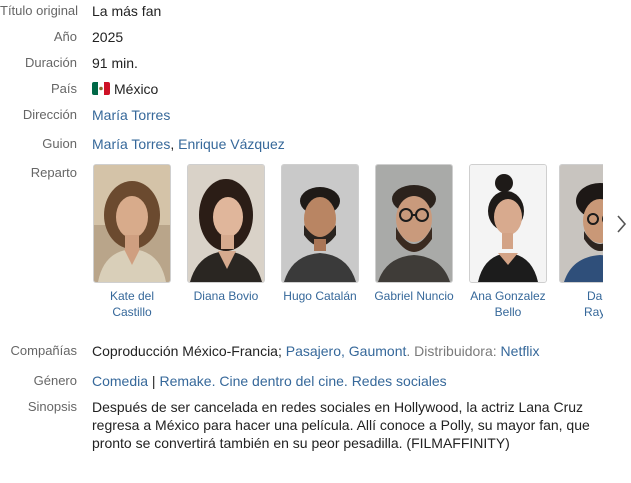 This screenshot has height=483, width=631. What do you see at coordinates (187, 351) in the screenshot?
I see `coproduction-text: Coproducción México-Francia;` at bounding box center [187, 351].